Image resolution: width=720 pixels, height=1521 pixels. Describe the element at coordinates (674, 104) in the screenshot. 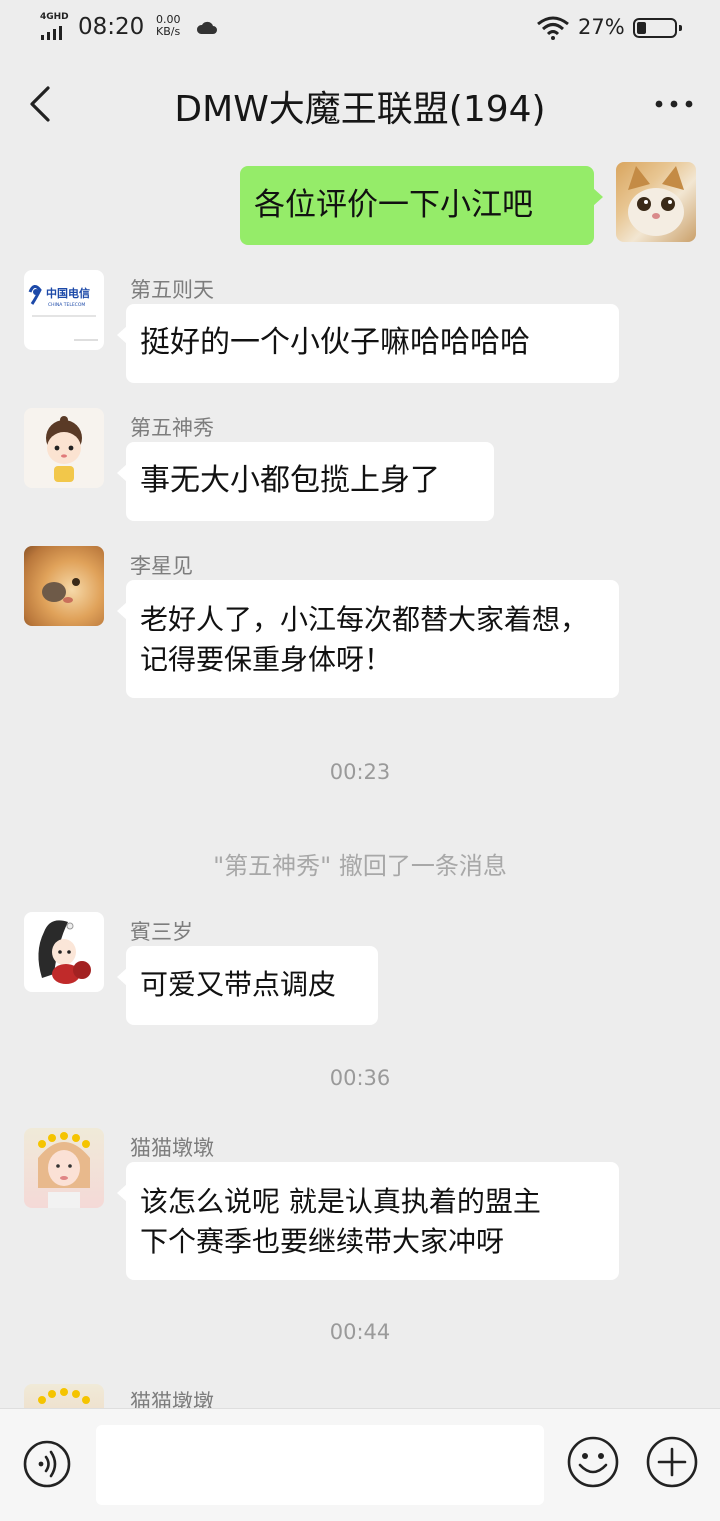

I see `more-options-icon` at that location.